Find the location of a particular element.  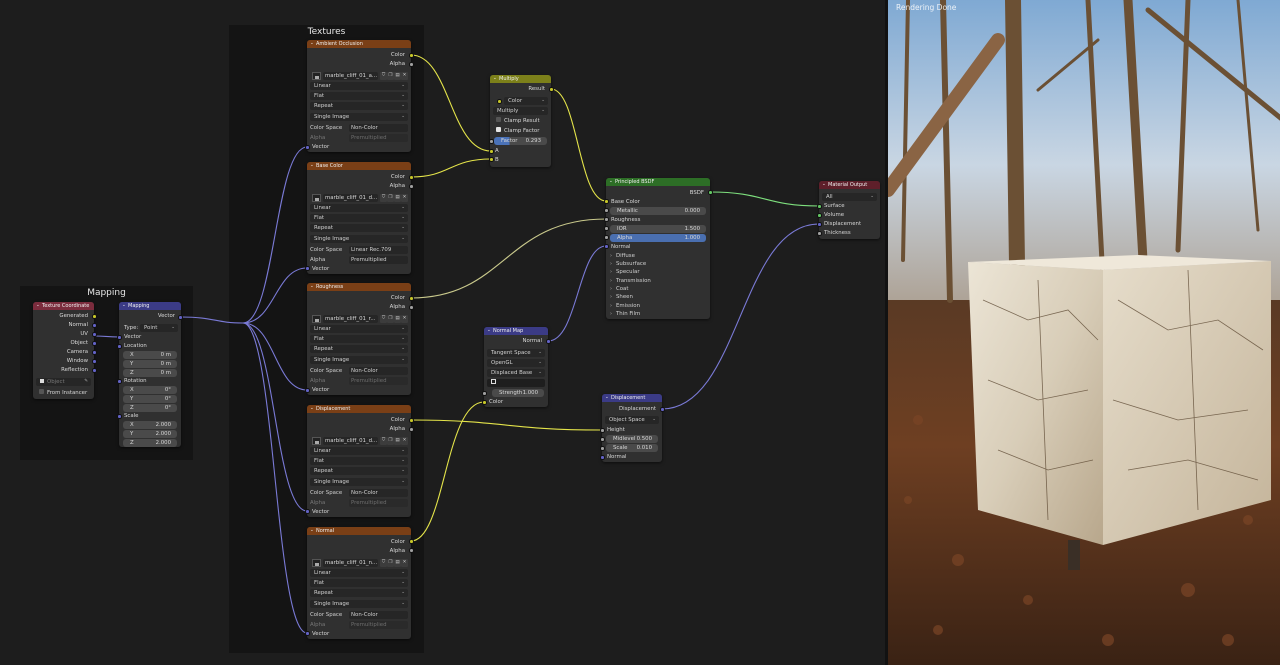

rotation-y-field: Y 0° is located at coordinates (150, 399).